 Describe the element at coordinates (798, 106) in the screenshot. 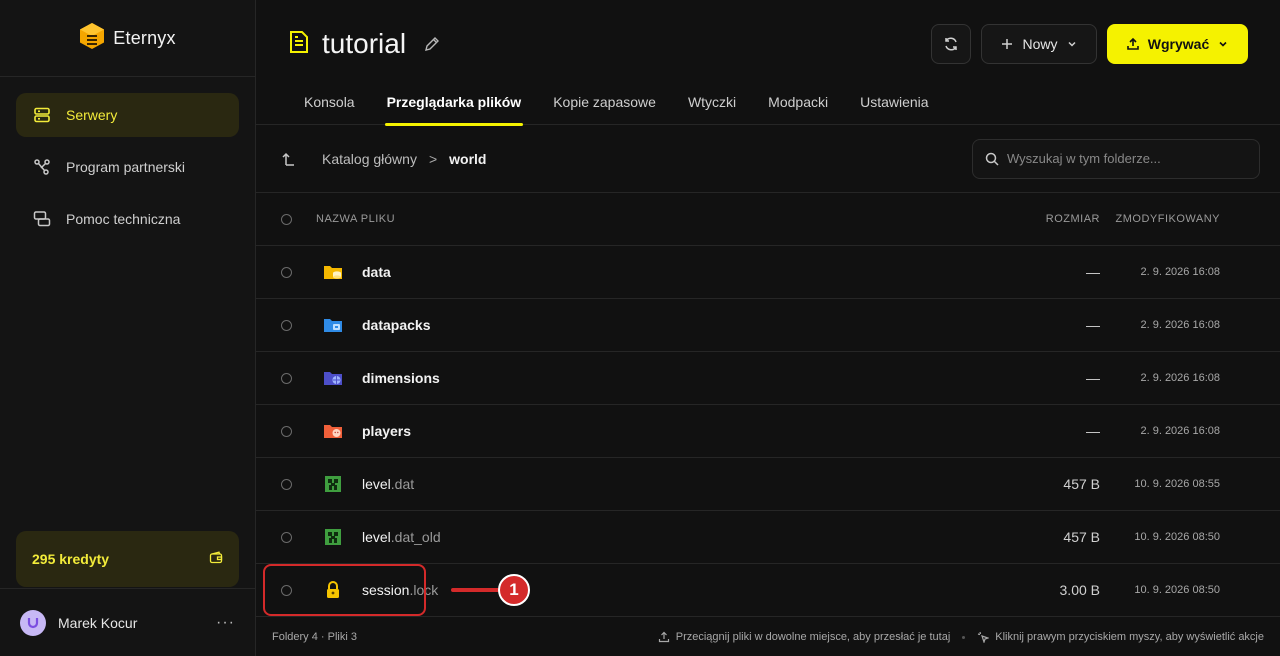

I see `tab-modpacki: Modpacki` at that location.